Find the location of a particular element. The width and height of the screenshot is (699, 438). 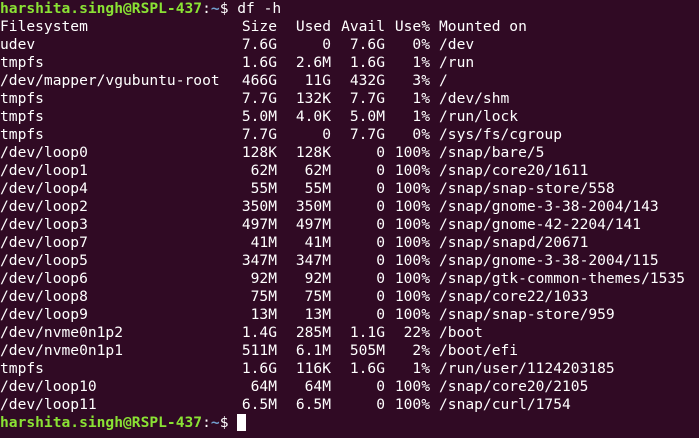

cell-mounted-on: /snap/gnome-42-2204/141 is located at coordinates (540, 224).